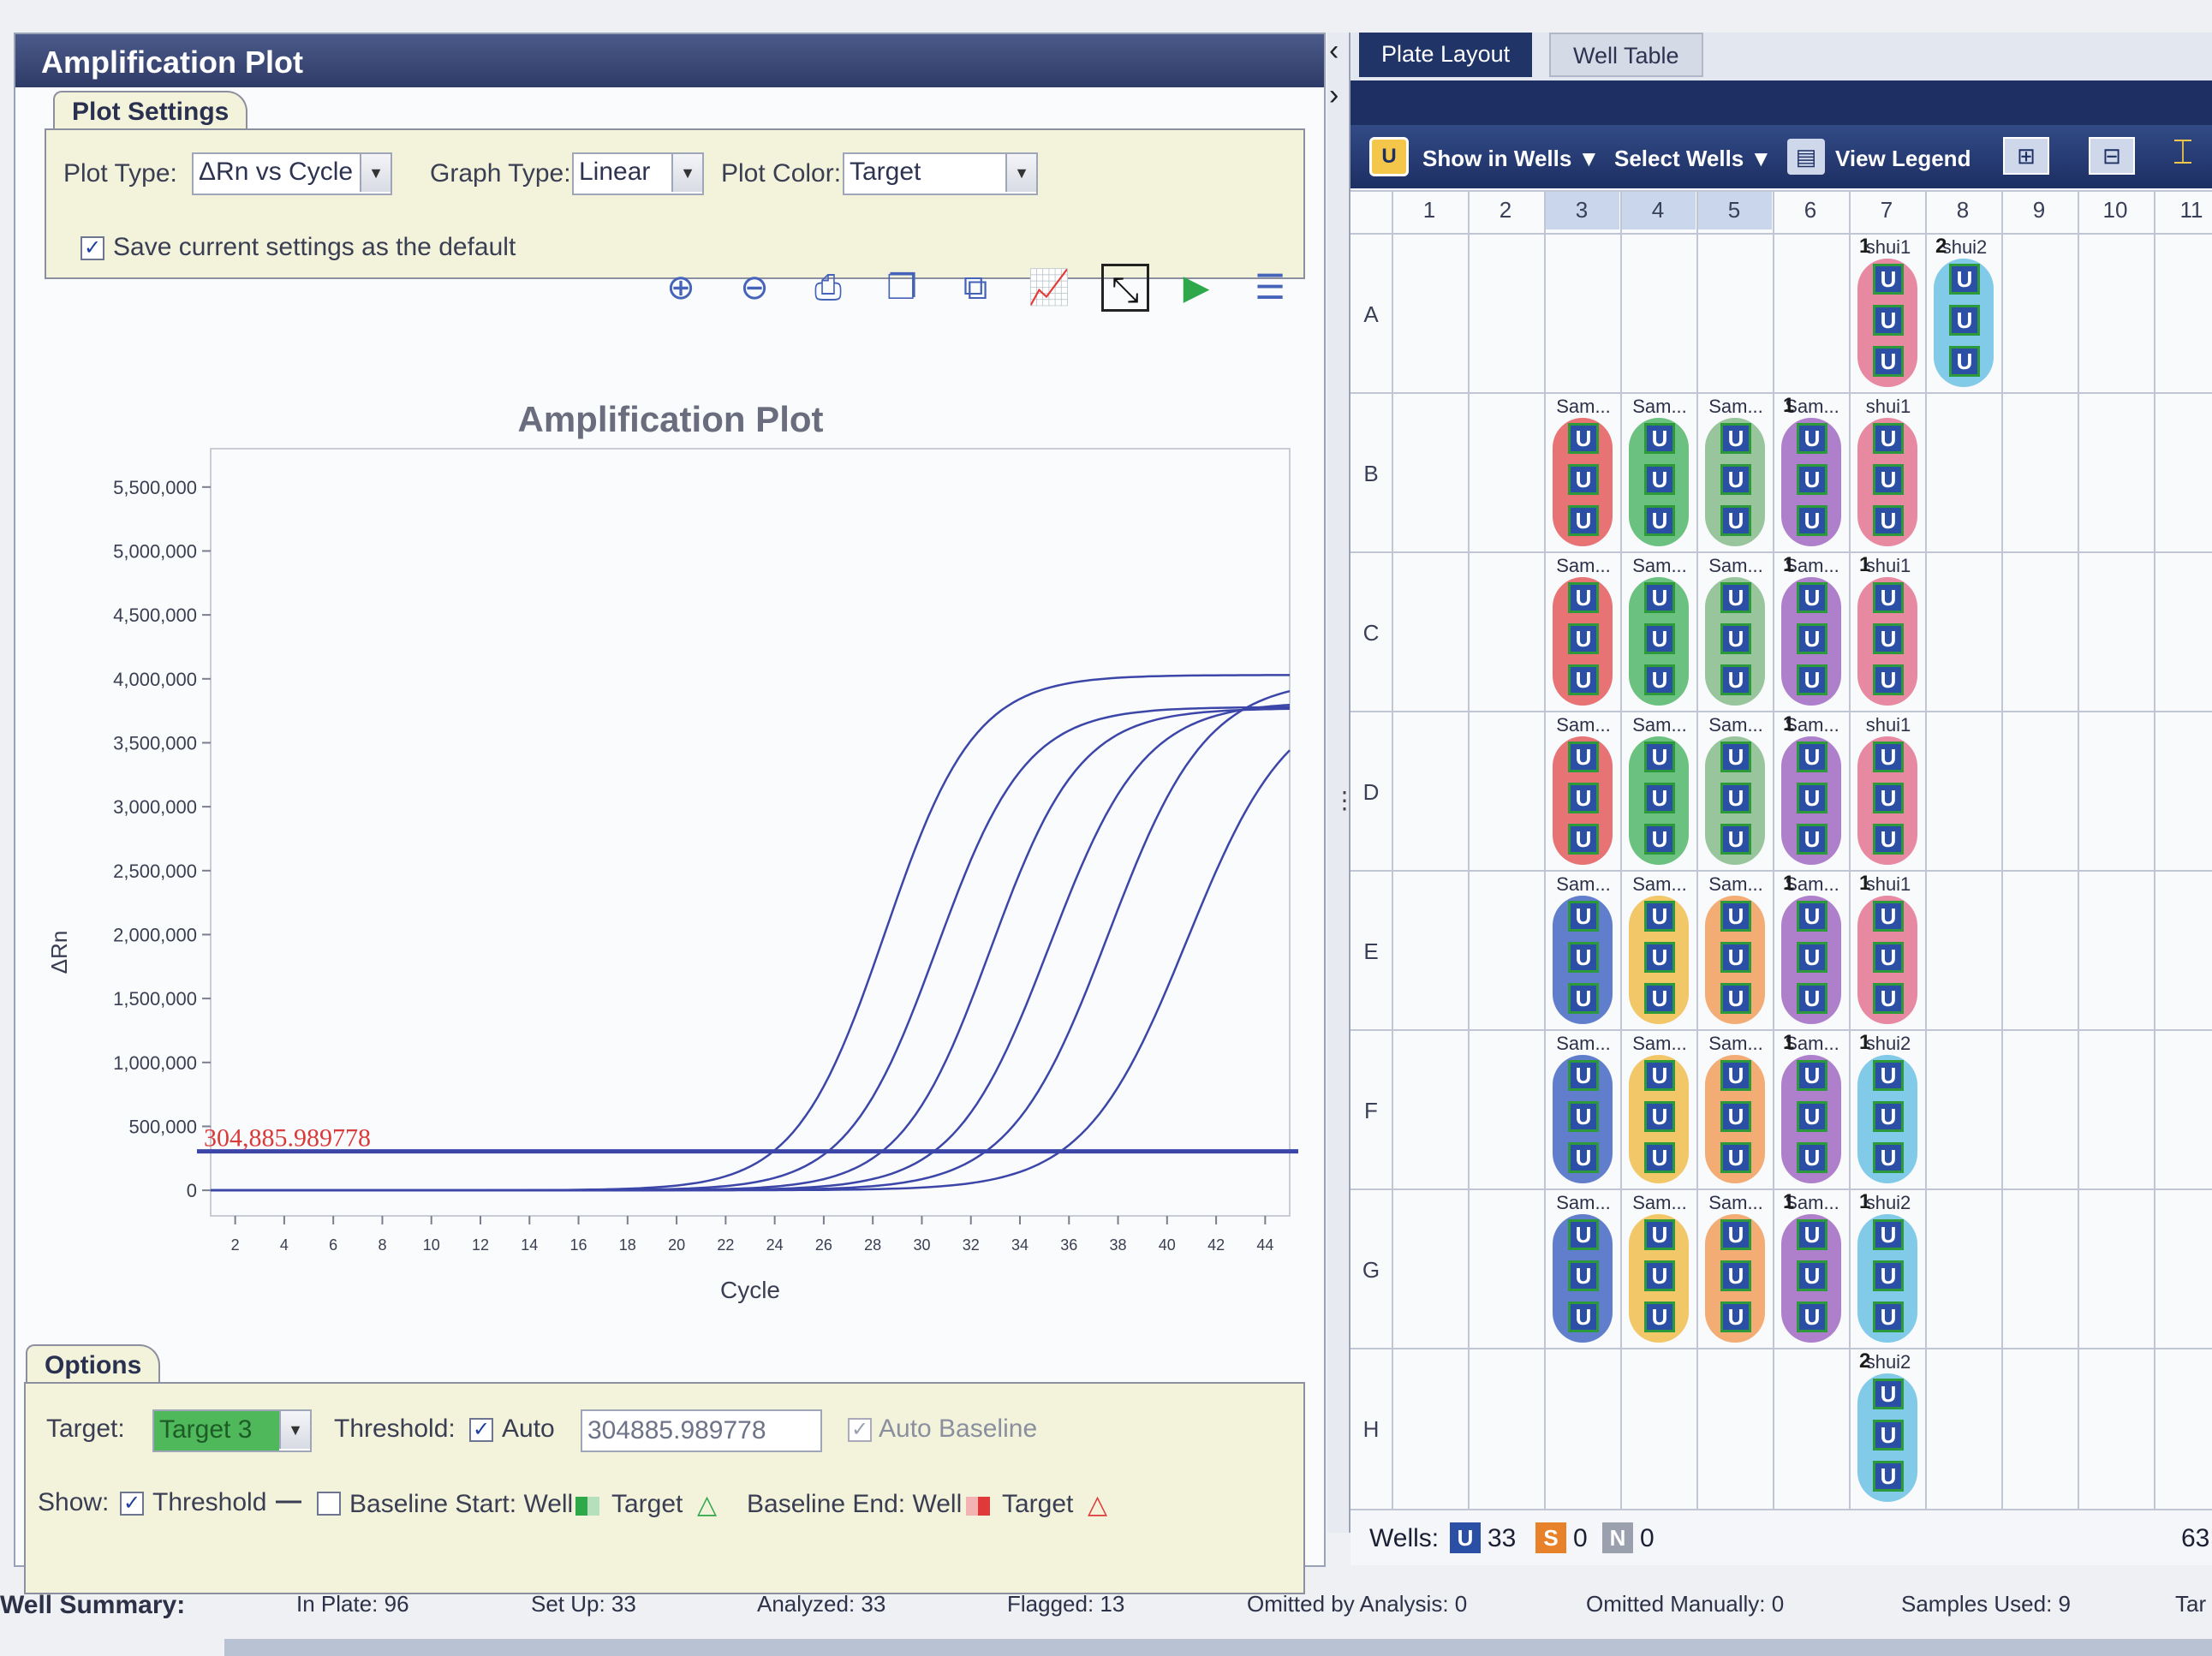 The image size is (2212, 1656). Describe the element at coordinates (1216, 1245) in the screenshot. I see `x-tick-label: 42` at that location.